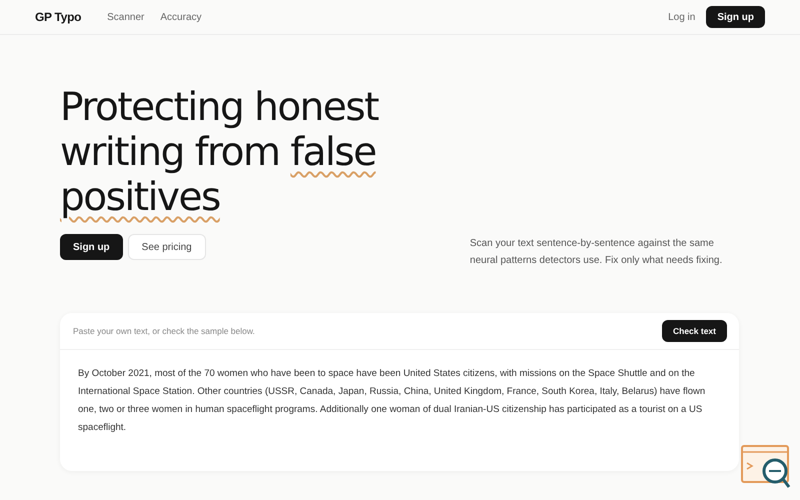 This screenshot has height=500, width=800. I want to click on check-text-button: Check text, so click(694, 331).